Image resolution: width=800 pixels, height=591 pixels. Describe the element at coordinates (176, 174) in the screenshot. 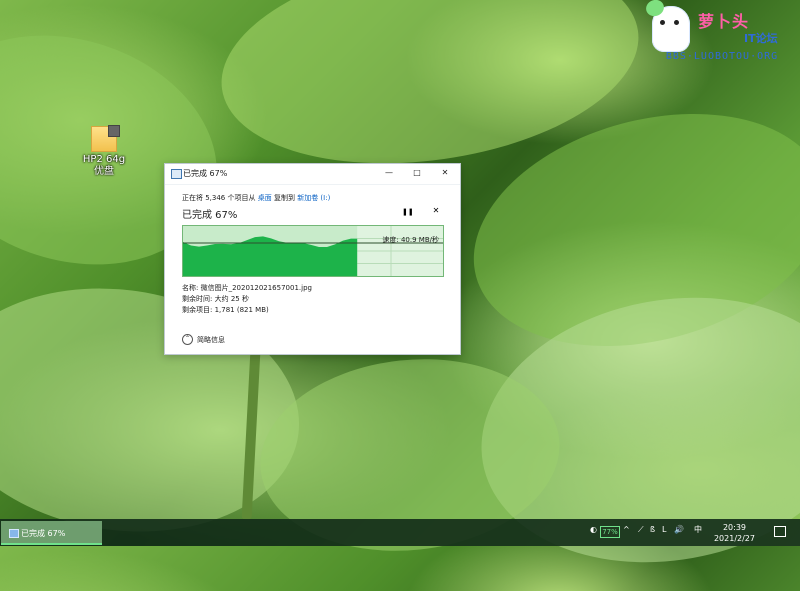

I see `copy-icon` at that location.